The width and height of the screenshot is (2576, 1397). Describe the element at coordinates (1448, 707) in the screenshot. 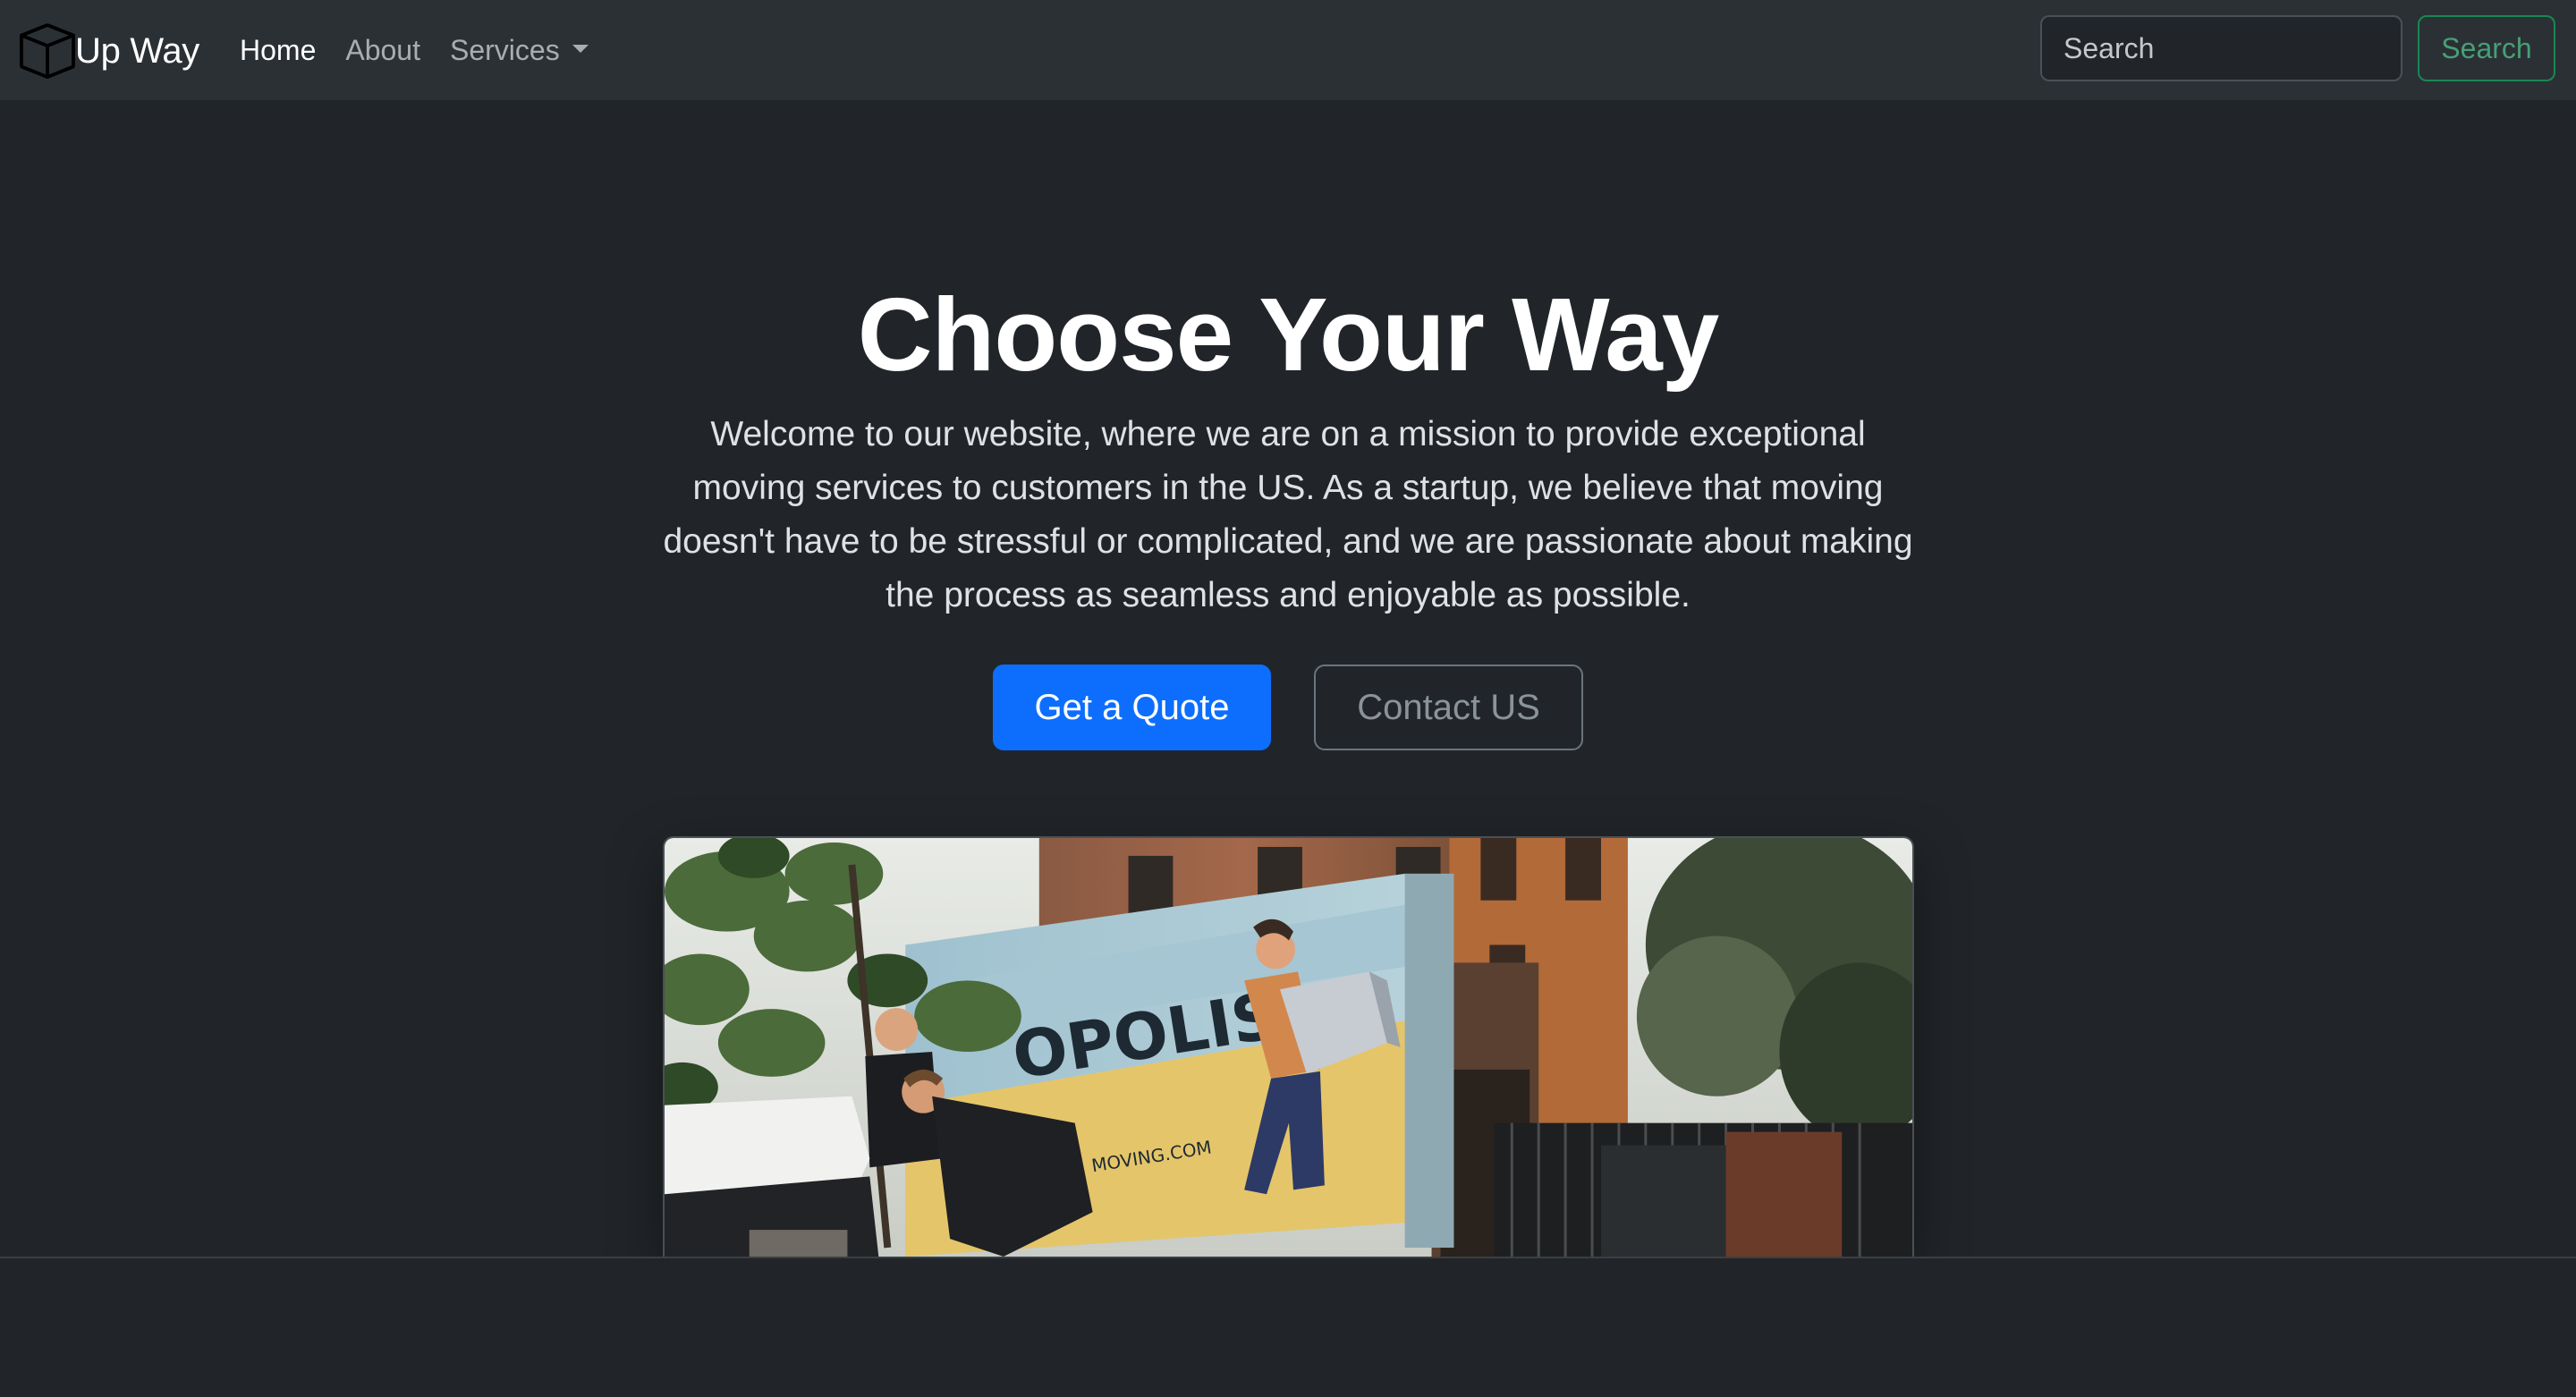

I see `contact-us-button: Contact US` at that location.